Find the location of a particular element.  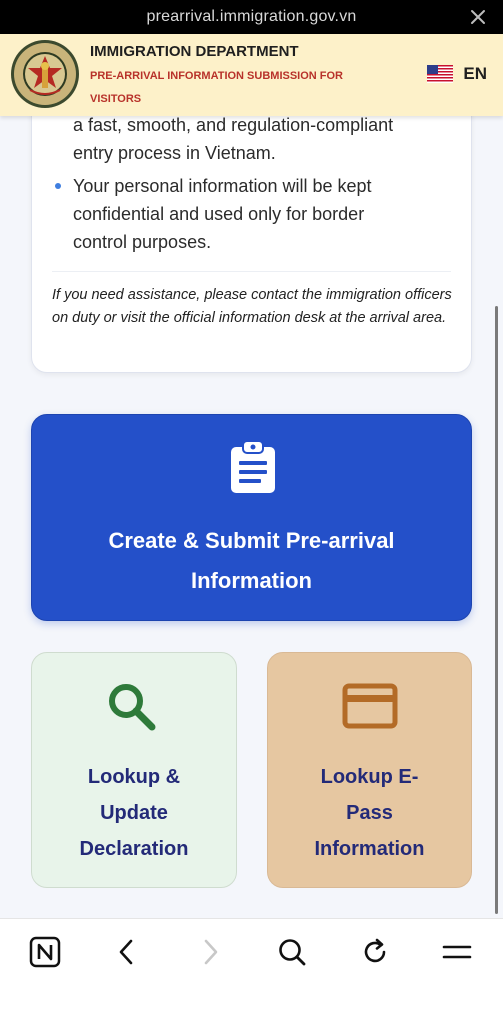

lookup-update-button: Lookup & Update Declaration is located at coordinates (134, 770).